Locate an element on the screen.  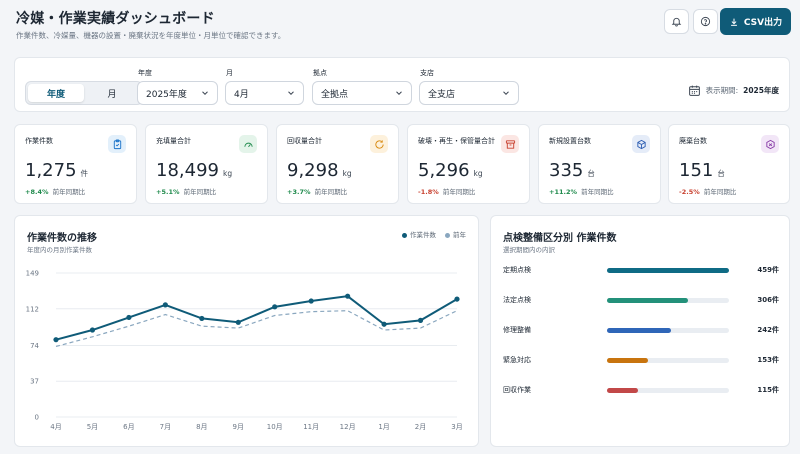
year-select-value: 2025年度 is located at coordinates (166, 94).